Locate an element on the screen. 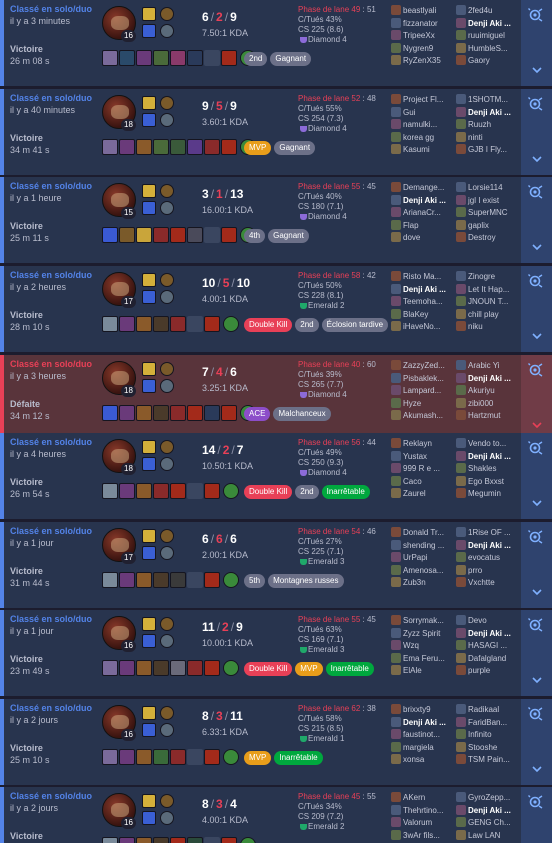  player-name: 2fed4u is located at coordinates (480, 10).